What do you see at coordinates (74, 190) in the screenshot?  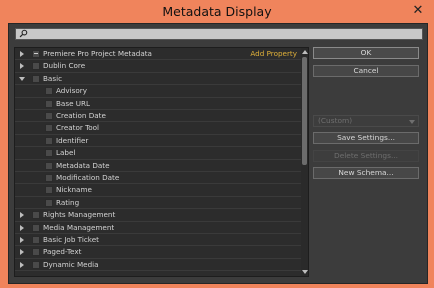 I see `tree-item-label: Nickname` at bounding box center [74, 190].